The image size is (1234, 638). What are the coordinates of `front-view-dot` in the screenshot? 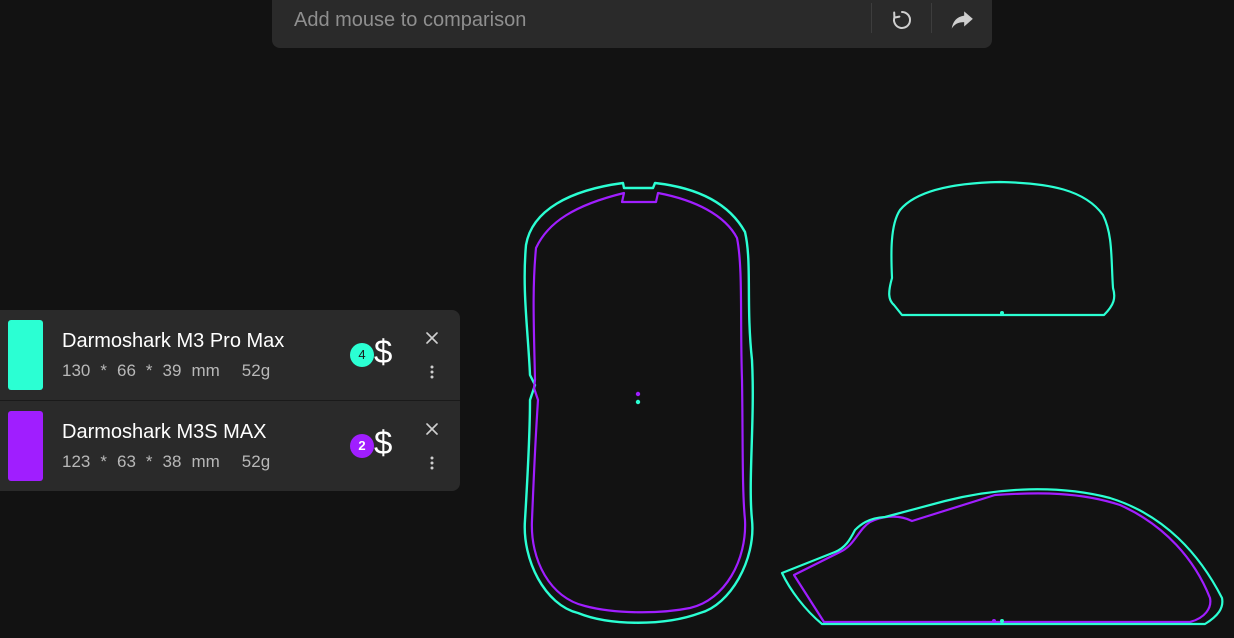 It's located at (1002, 313).